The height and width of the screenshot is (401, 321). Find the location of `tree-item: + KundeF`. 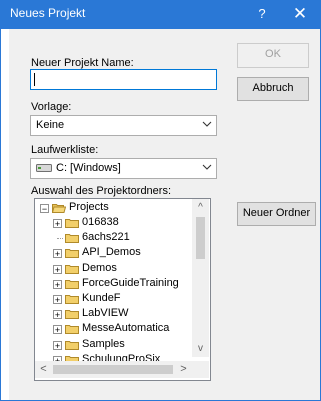

tree-item: + KundeF is located at coordinates (112, 299).